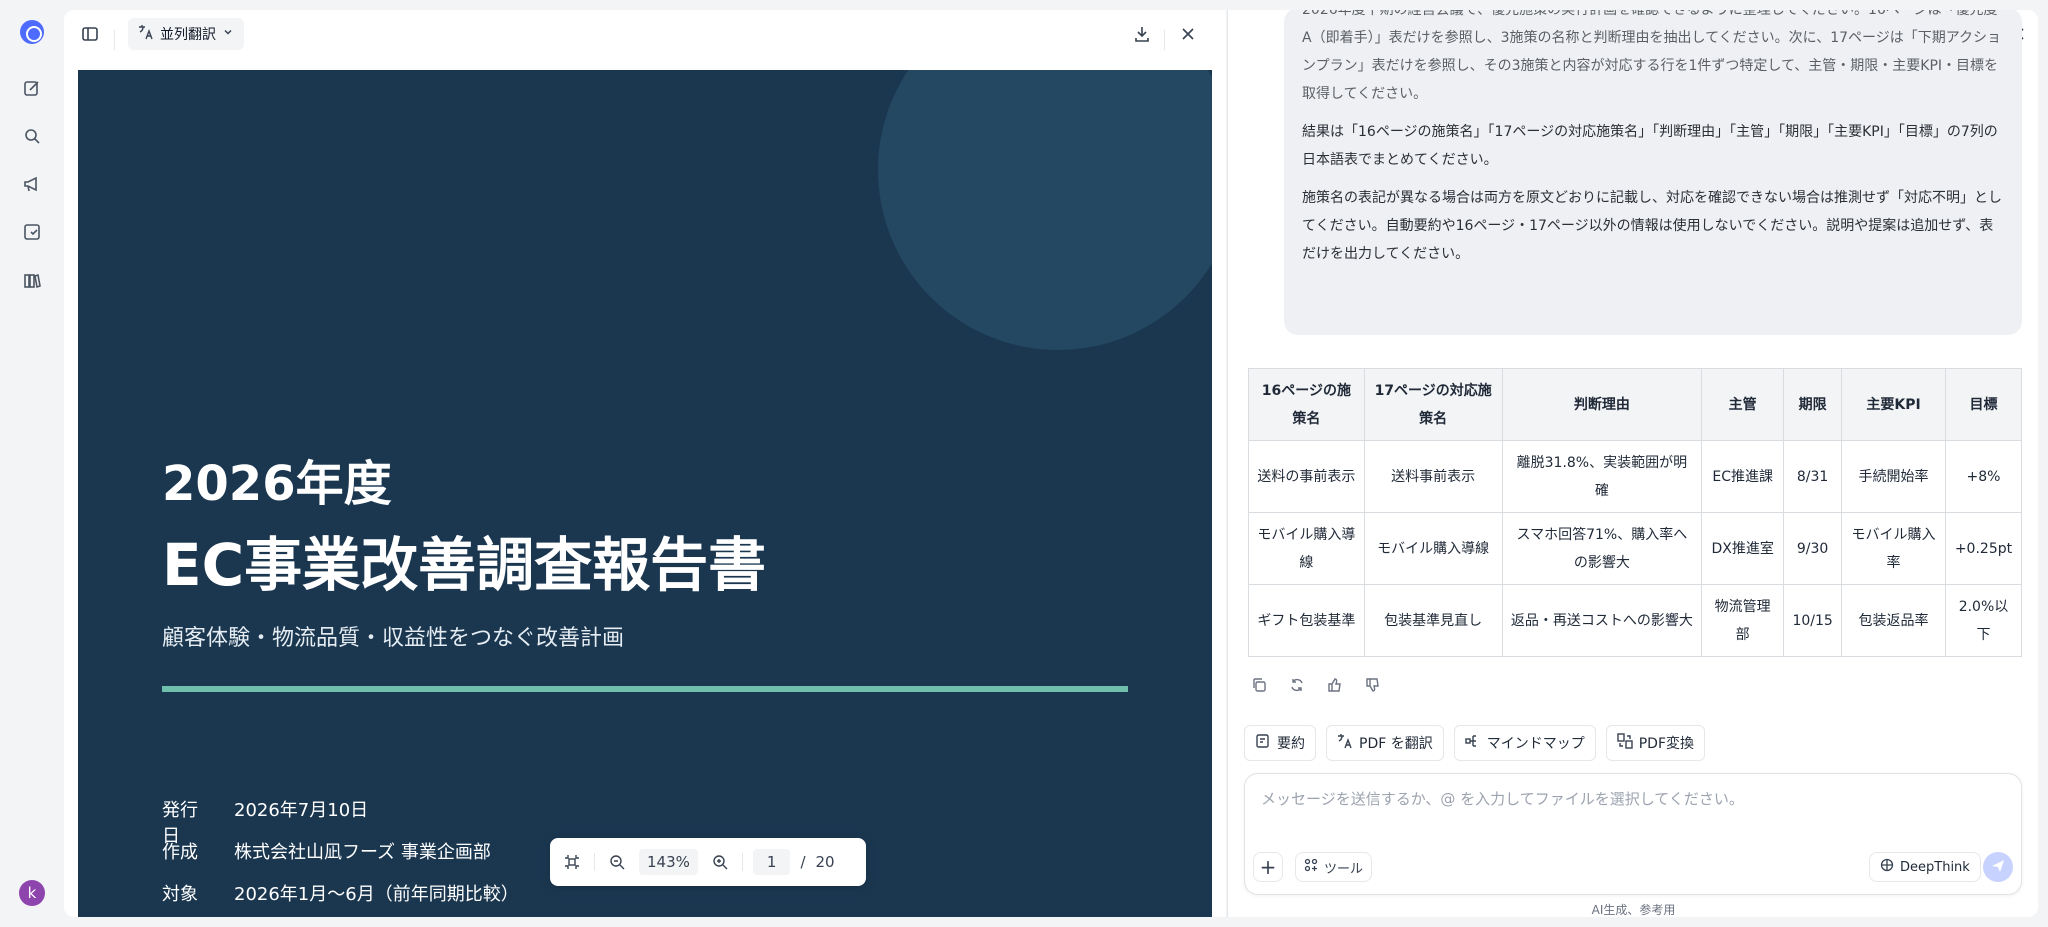 Image resolution: width=2048 pixels, height=927 pixels. Describe the element at coordinates (32, 893) in the screenshot. I see `avatar: k` at that location.